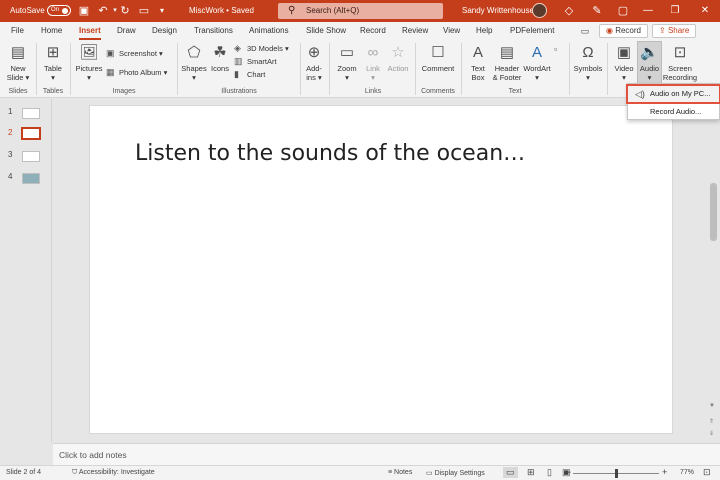  Describe the element at coordinates (515, 91) in the screenshot. I see `group-label-text: Text` at that location.